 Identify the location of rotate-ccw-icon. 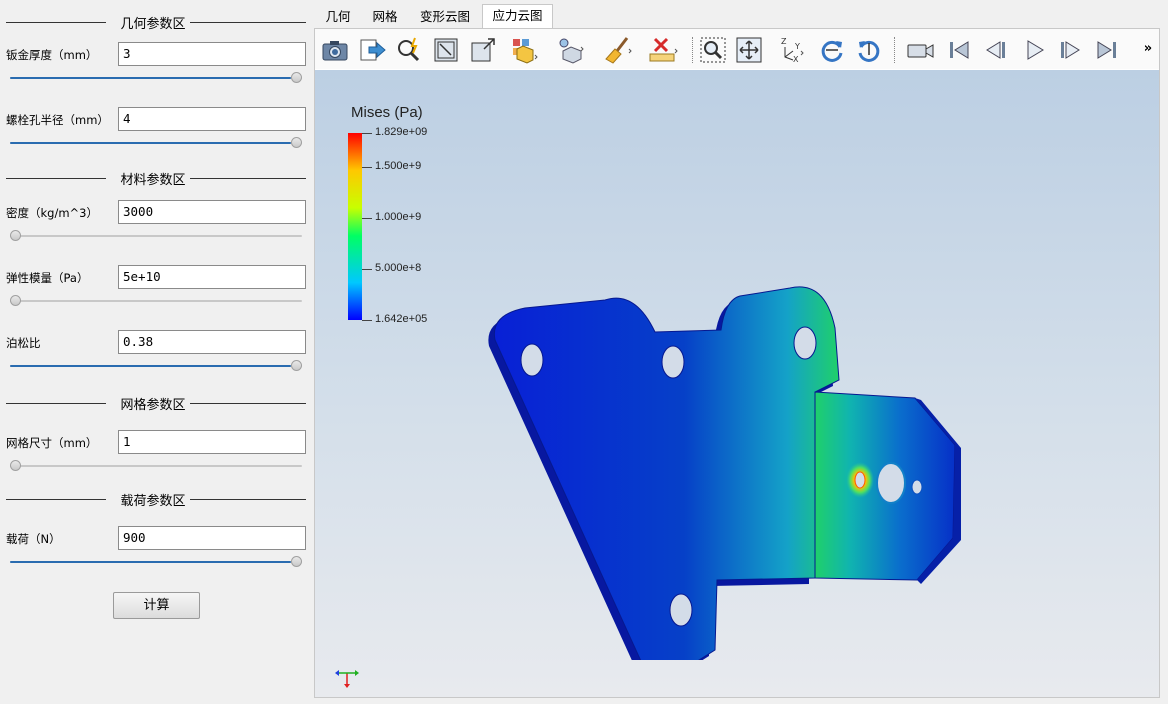
(869, 50).